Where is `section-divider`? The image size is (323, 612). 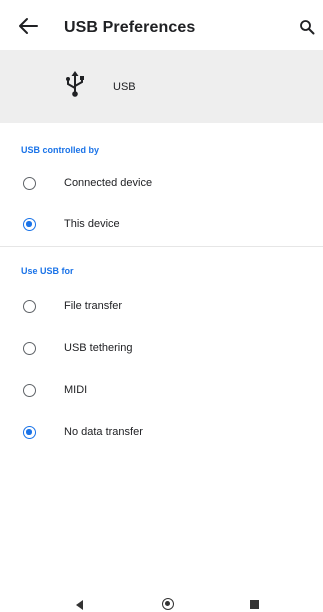
section-divider is located at coordinates (161, 246).